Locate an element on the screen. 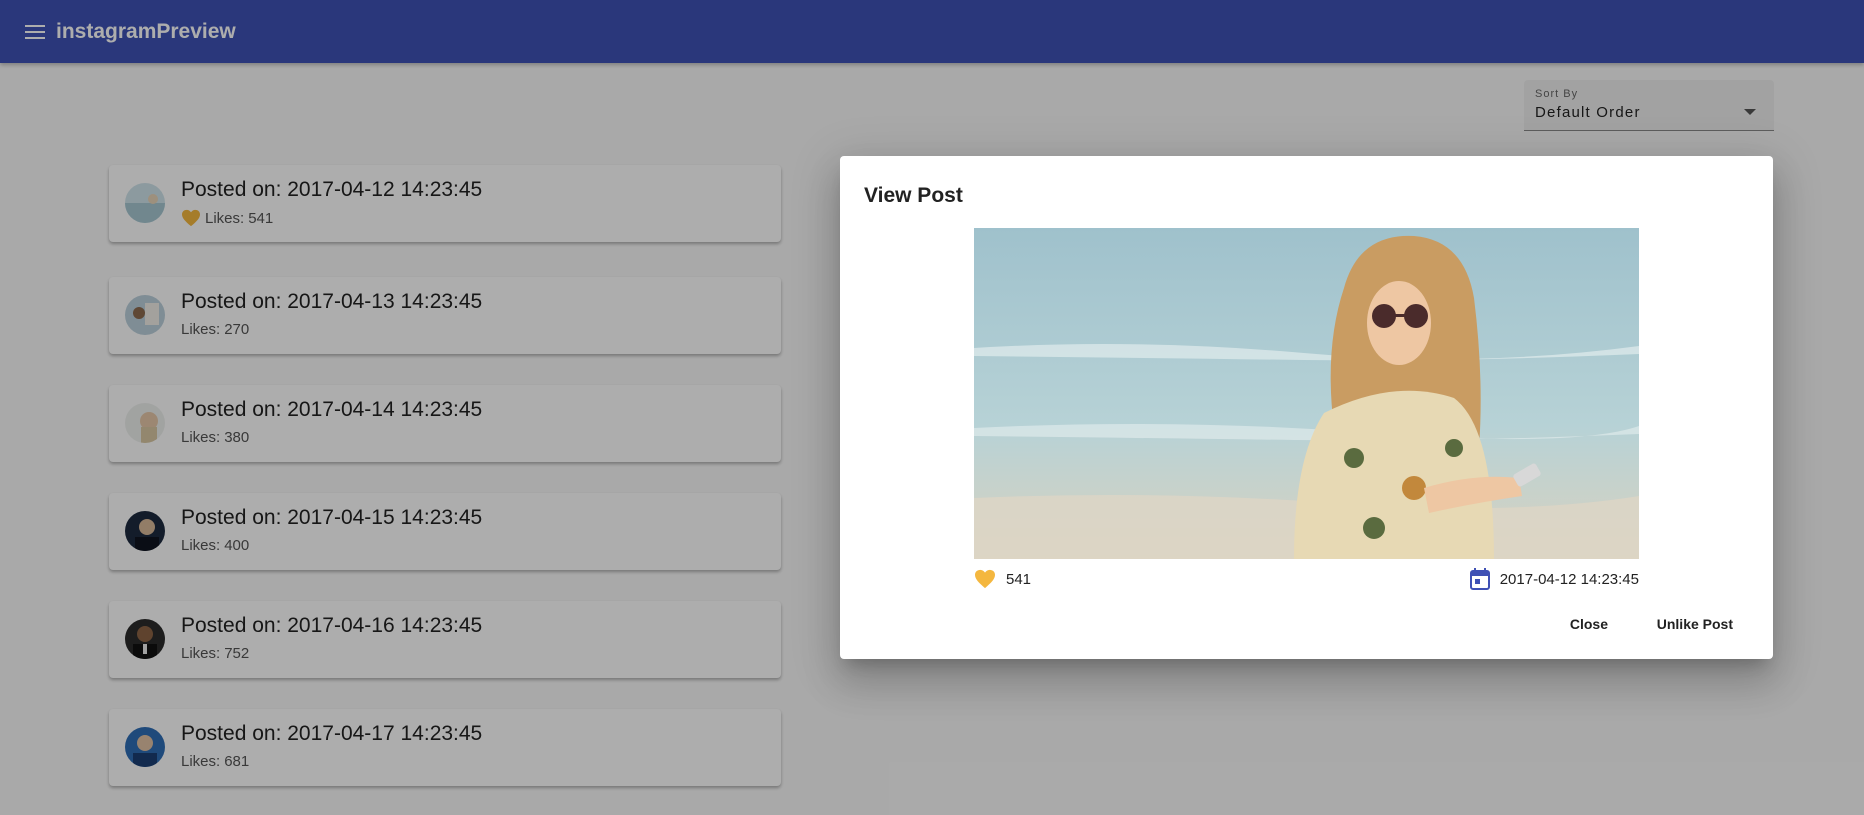 The height and width of the screenshot is (815, 1864). dialog-likes-count: 541 is located at coordinates (1019, 579).